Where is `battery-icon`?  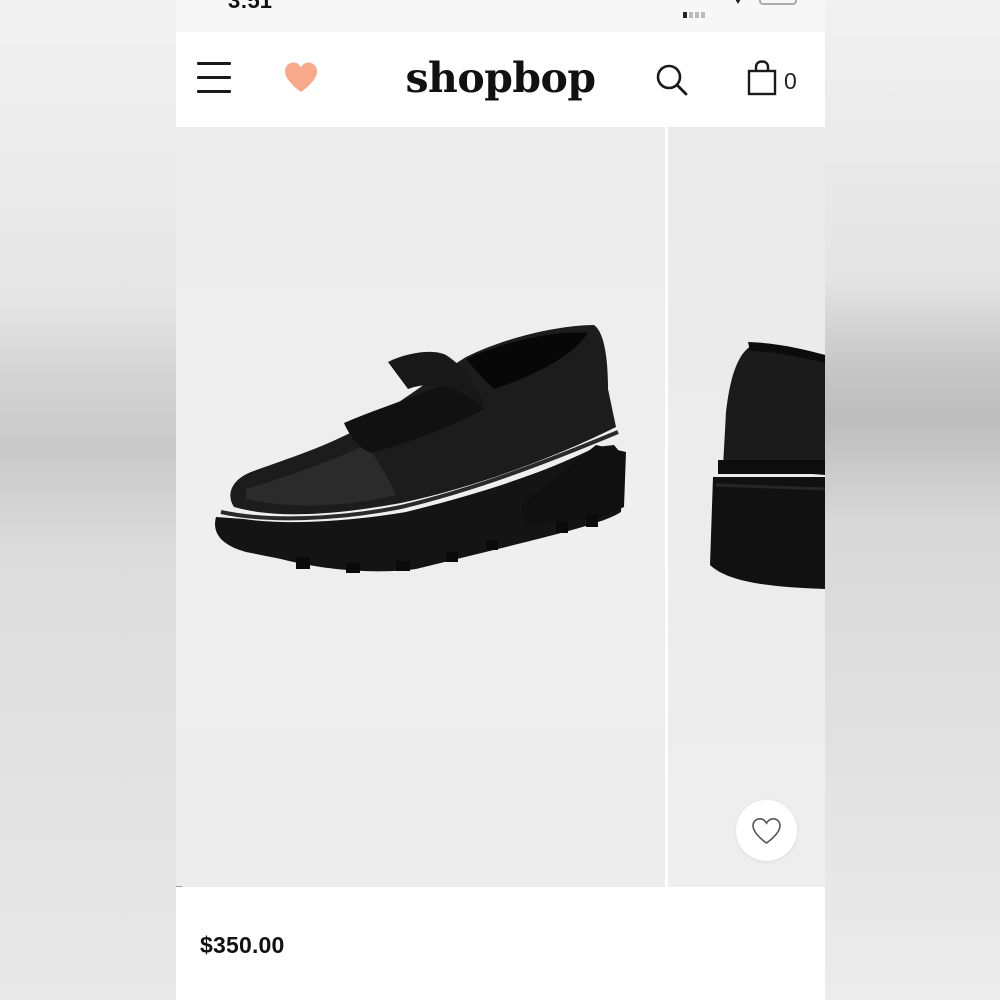
battery-icon is located at coordinates (778, 2).